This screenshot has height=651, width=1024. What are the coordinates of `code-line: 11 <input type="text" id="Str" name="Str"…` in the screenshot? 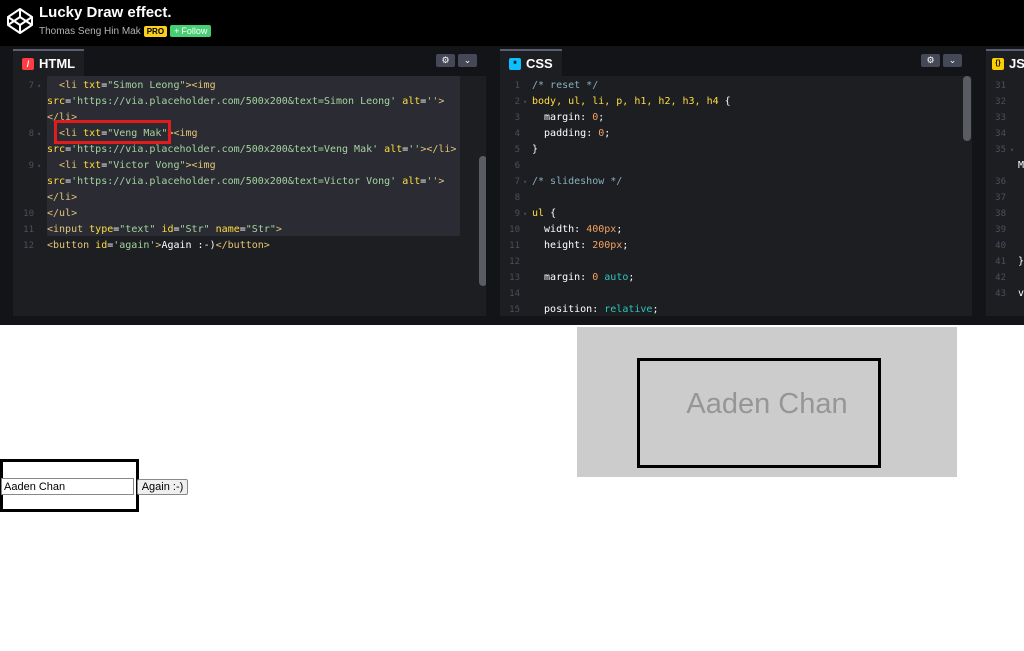 It's located at (249, 230).